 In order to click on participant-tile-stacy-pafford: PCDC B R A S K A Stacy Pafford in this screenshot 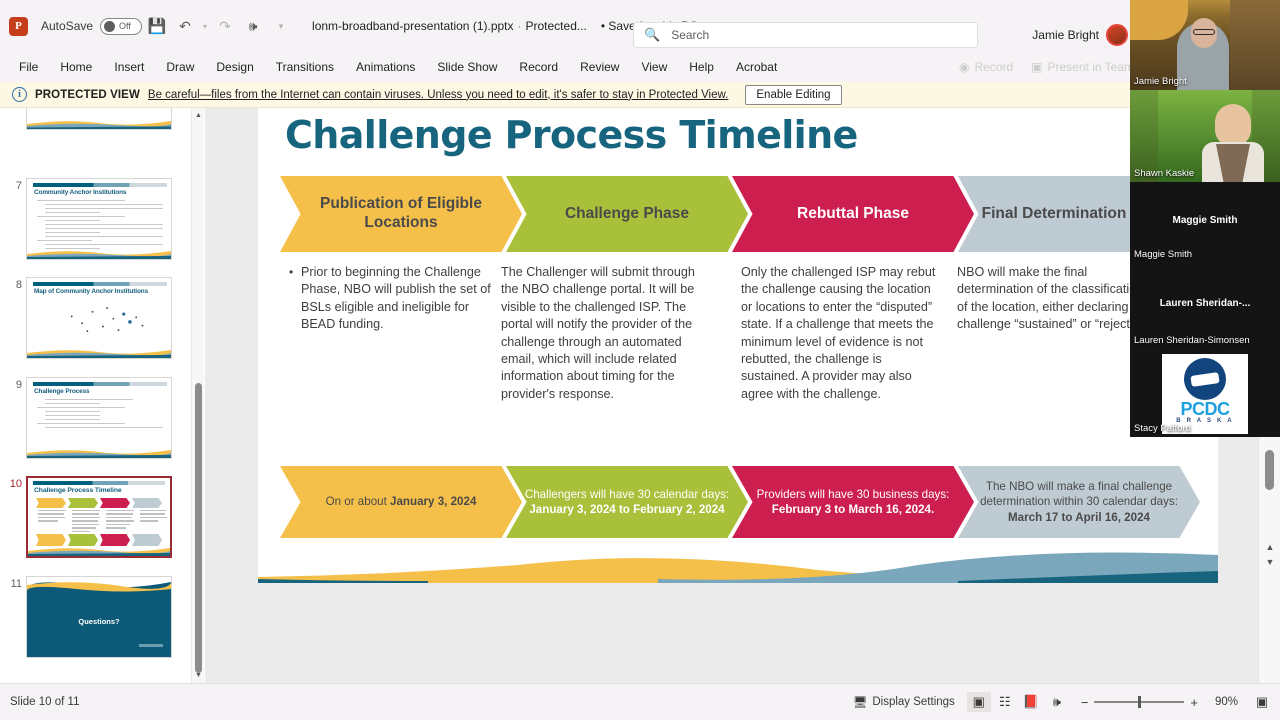, I will do `click(1205, 394)`.